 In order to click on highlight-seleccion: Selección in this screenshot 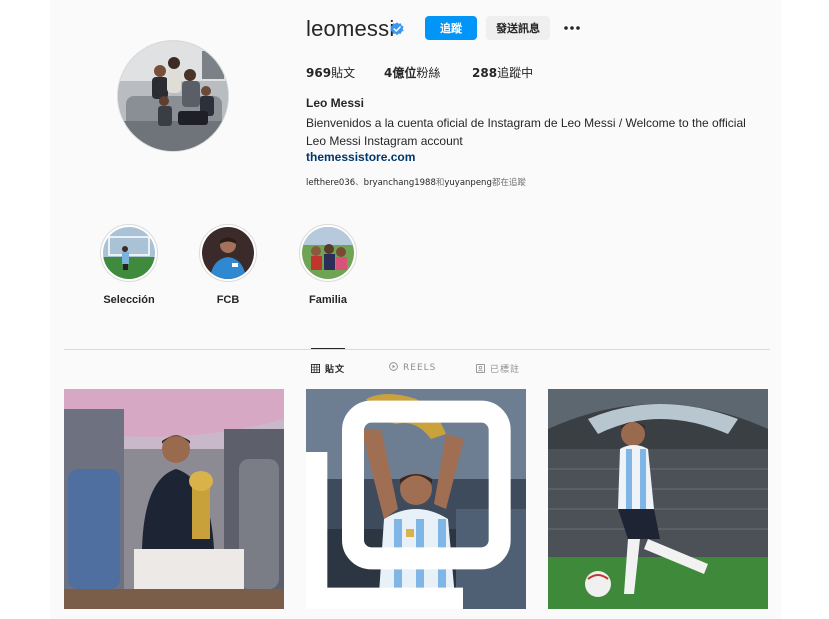, I will do `click(129, 265)`.